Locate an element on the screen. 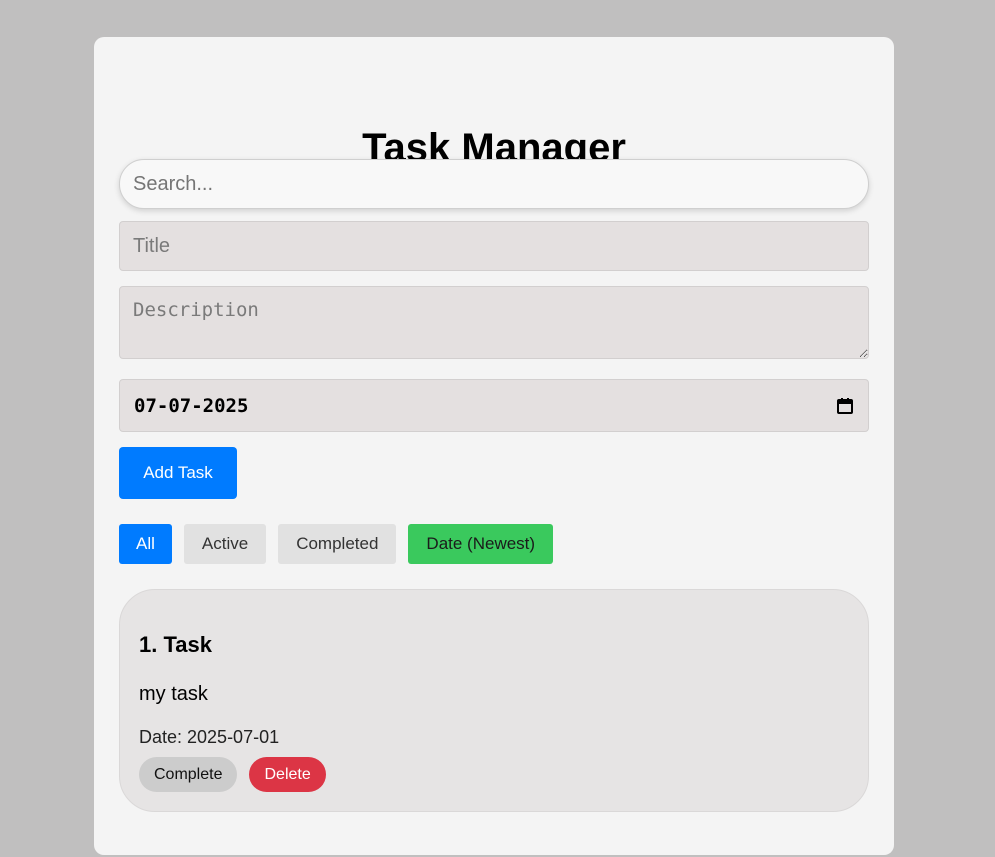 The image size is (995, 857). calendar-icon is located at coordinates (845, 406).